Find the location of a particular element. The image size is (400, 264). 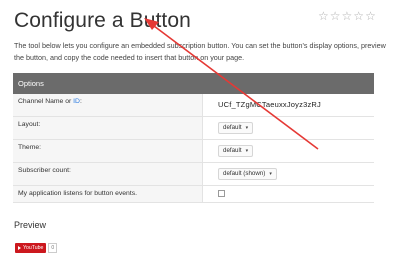

channel-label-prefix: Channel Name or is located at coordinates (46, 101).